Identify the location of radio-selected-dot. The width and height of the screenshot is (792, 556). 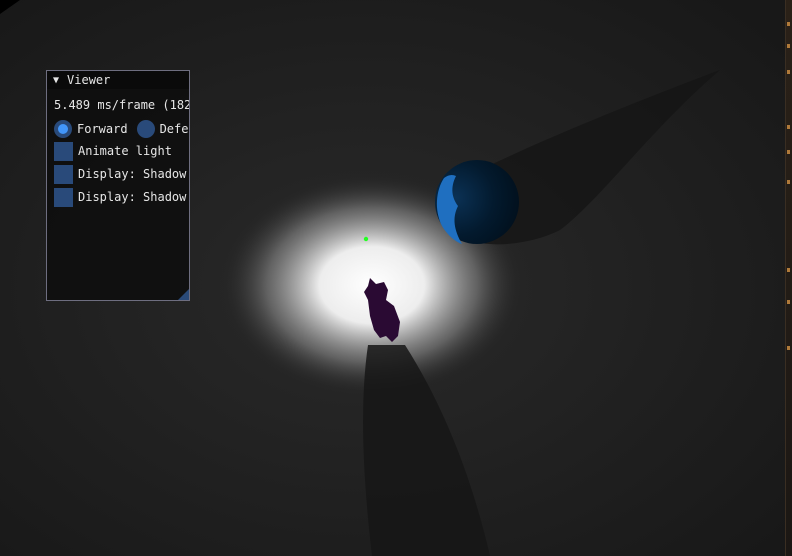
(63, 129).